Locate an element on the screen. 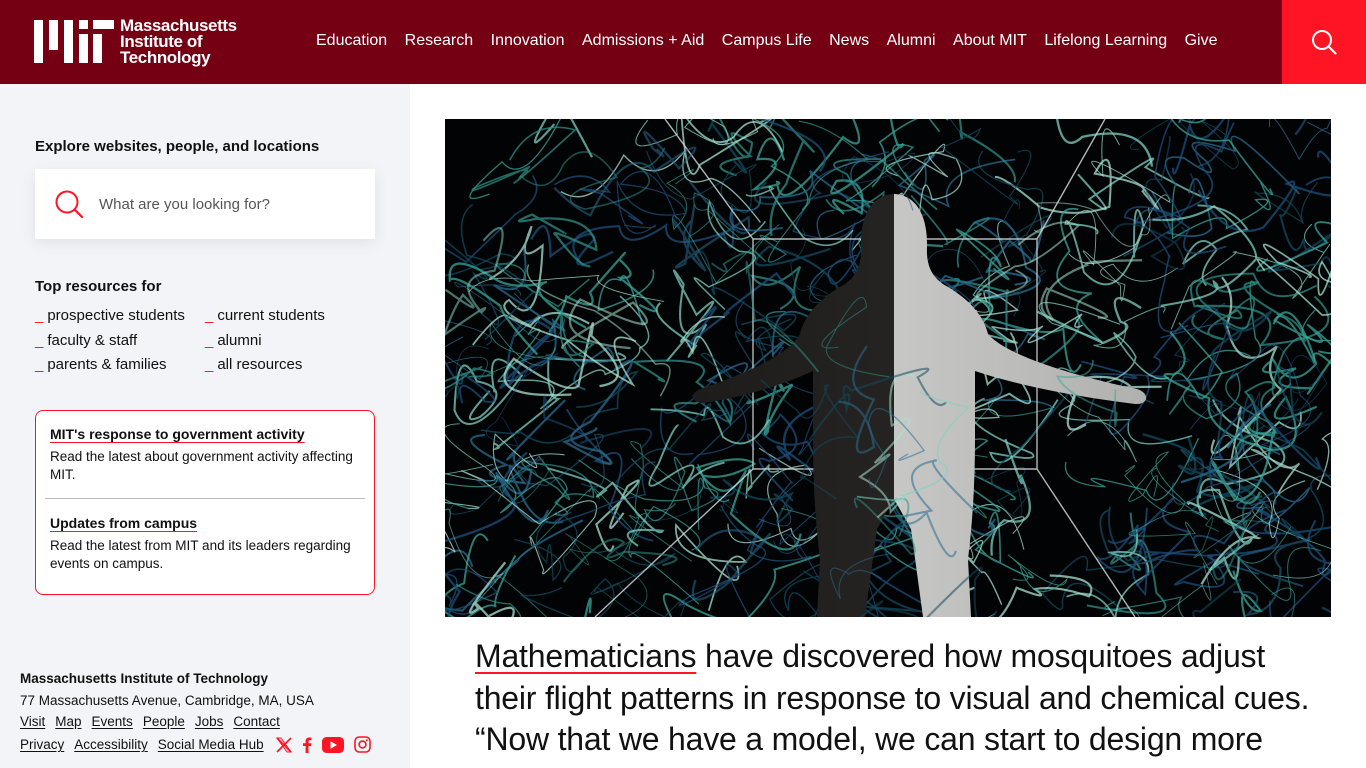 The image size is (1366, 768). alert-link-campus-updates: Updates from campus is located at coordinates (209, 523).